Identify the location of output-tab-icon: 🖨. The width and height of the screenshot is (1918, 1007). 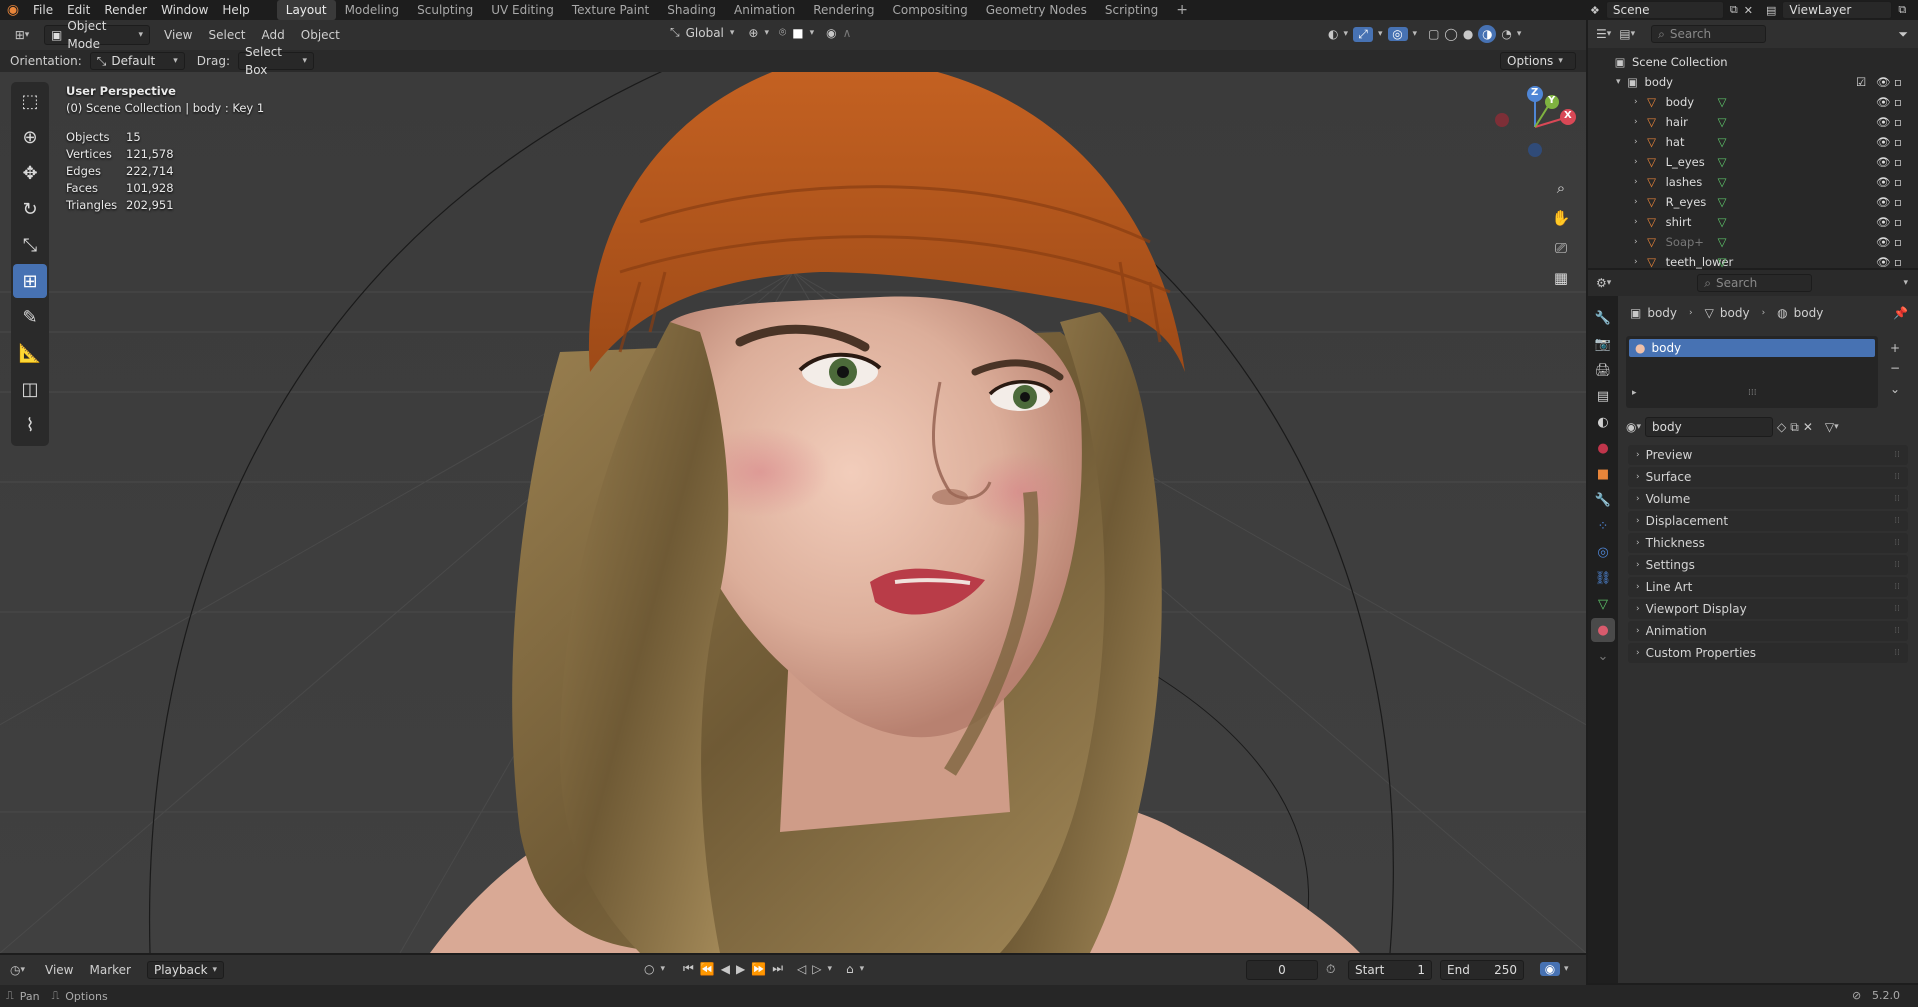
(1603, 370).